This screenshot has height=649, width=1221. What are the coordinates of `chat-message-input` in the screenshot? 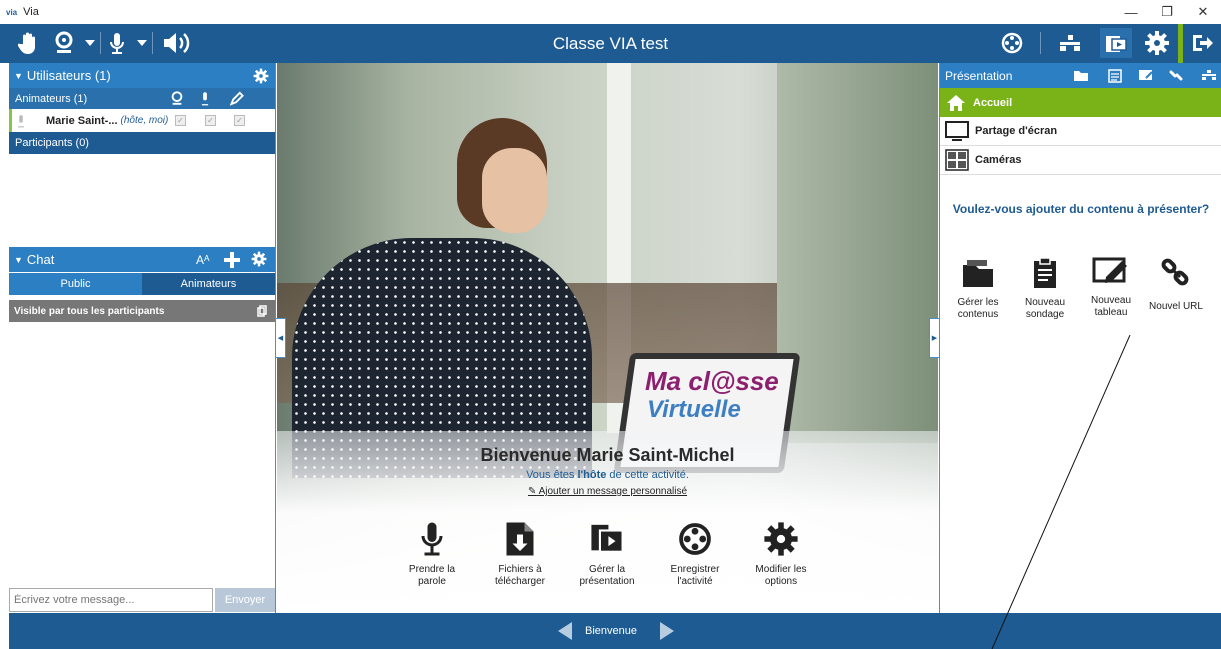 It's located at (111, 600).